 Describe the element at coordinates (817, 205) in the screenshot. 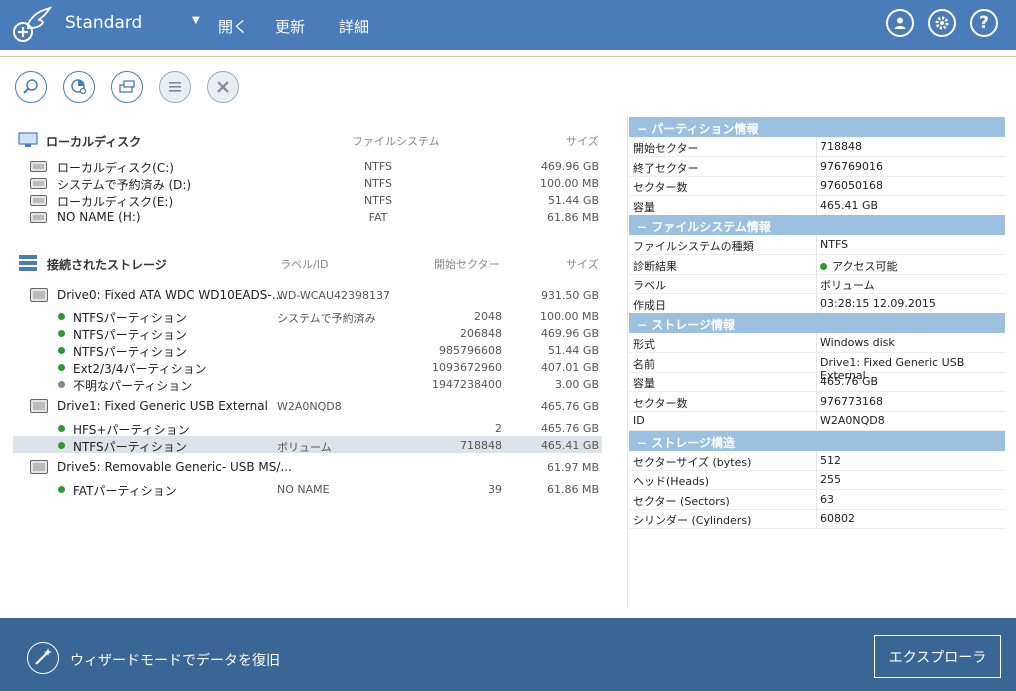

I see `info-row: 容量 465.41 GB` at that location.